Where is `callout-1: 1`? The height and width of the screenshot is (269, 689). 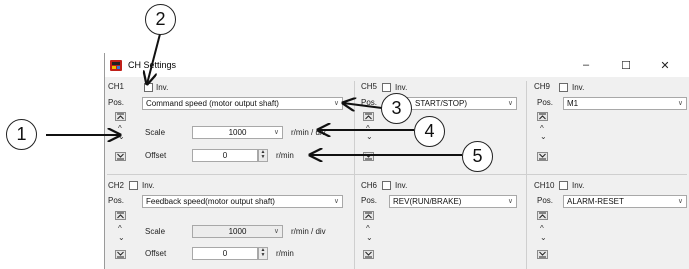 callout-1: 1 is located at coordinates (21, 134).